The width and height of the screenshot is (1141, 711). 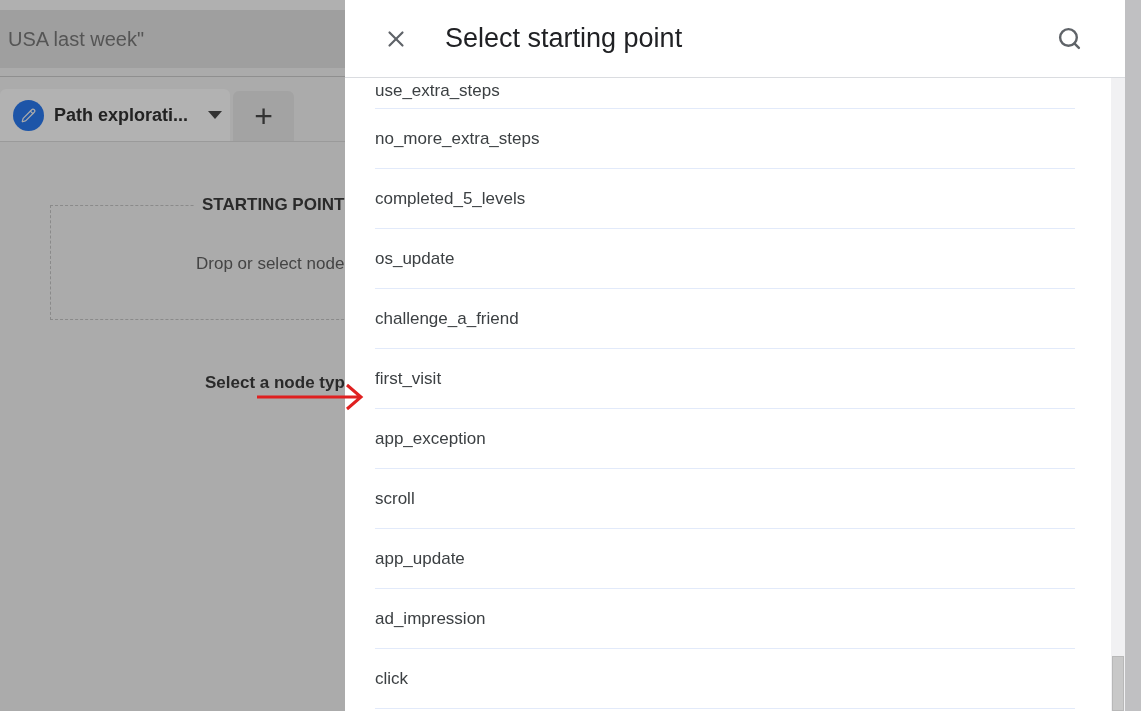 I want to click on node-type-label: Select a node typ, so click(x=275, y=382).